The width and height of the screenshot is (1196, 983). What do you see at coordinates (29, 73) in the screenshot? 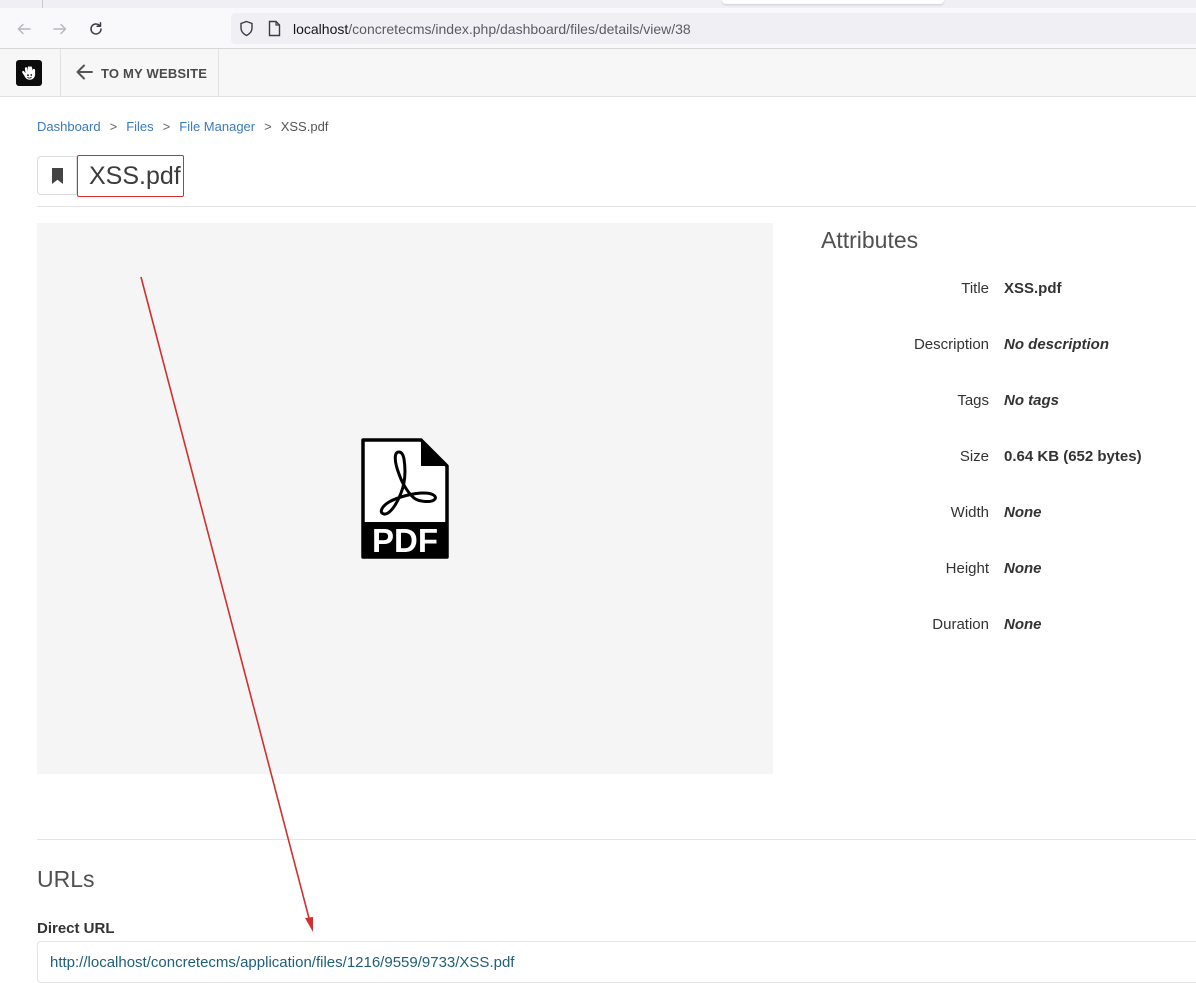
I see `concrete-logo-icon` at bounding box center [29, 73].